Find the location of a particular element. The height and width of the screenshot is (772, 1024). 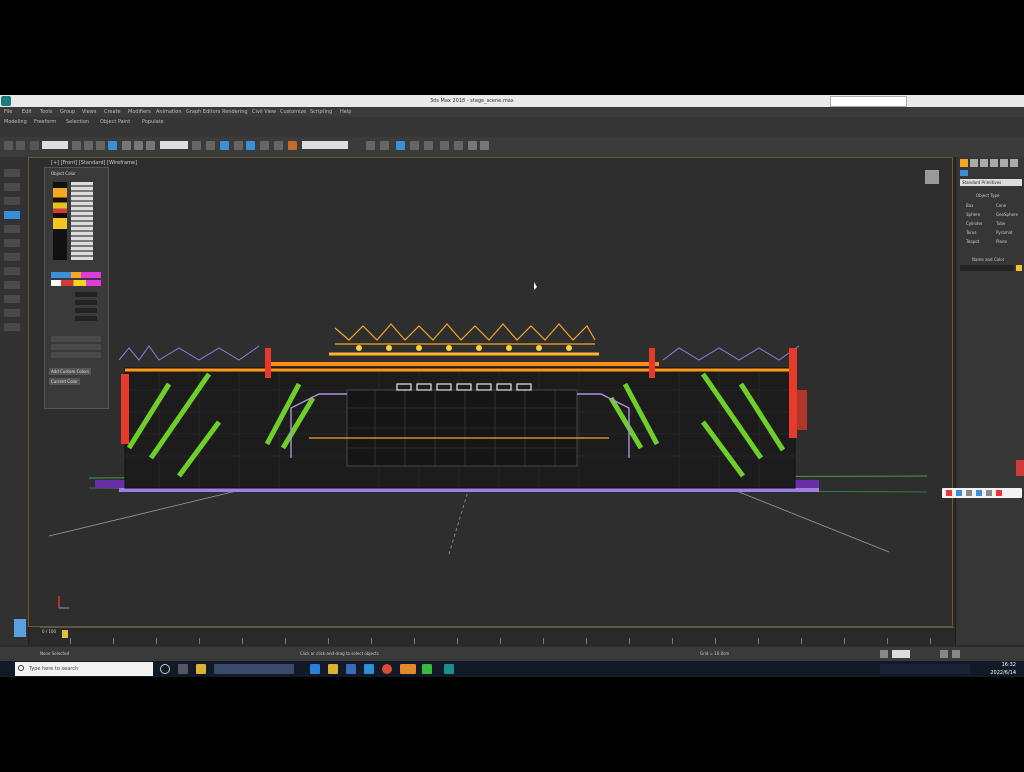

geometry-icon is located at coordinates (964, 173).